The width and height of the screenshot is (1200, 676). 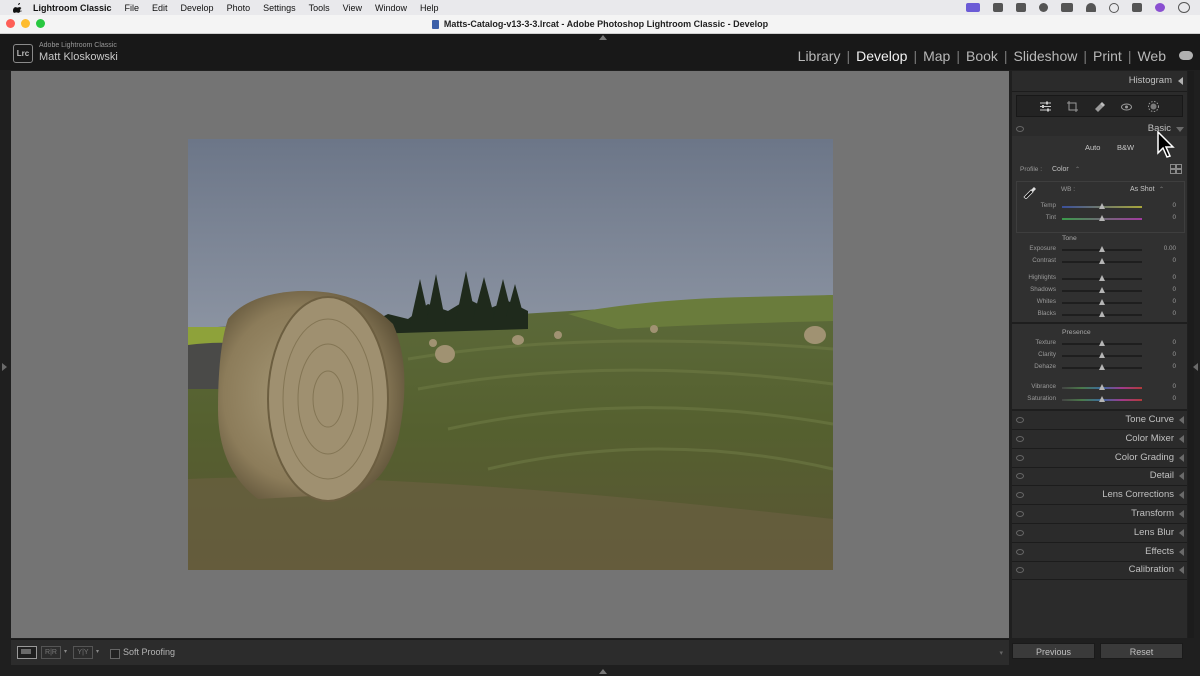 I want to click on before-after-split-button: Y|Y, so click(x=83, y=652).